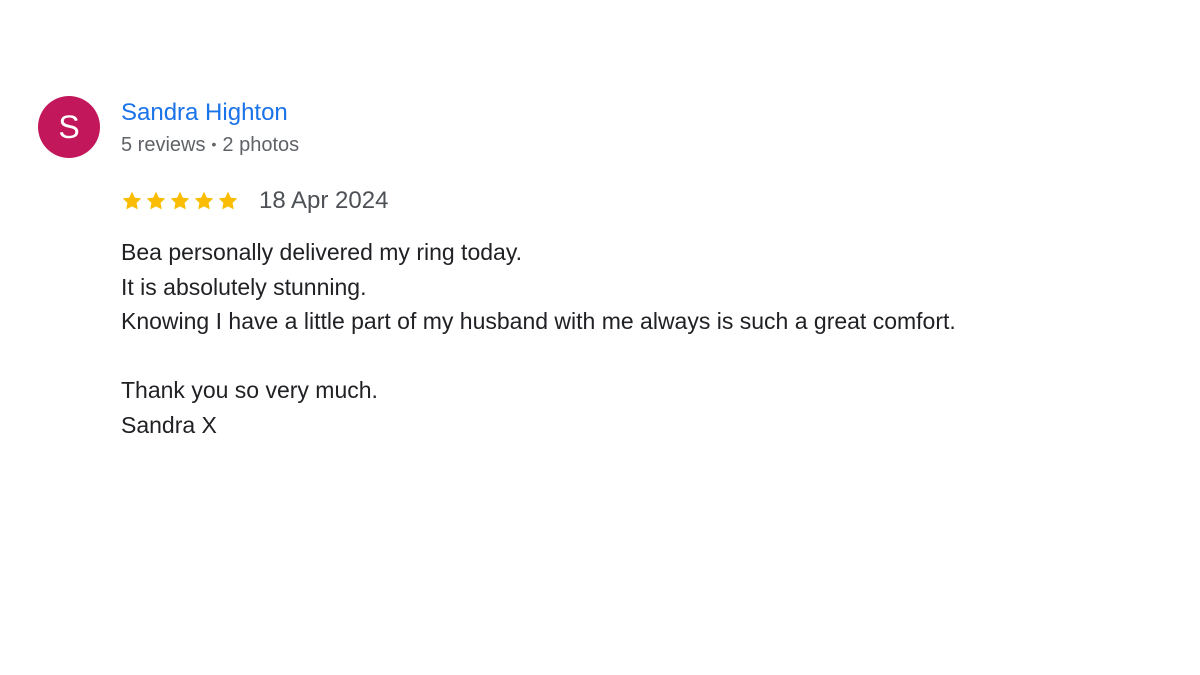 This screenshot has width=1200, height=675. What do you see at coordinates (324, 200) in the screenshot?
I see `review-date: 18 Apr 2024` at bounding box center [324, 200].